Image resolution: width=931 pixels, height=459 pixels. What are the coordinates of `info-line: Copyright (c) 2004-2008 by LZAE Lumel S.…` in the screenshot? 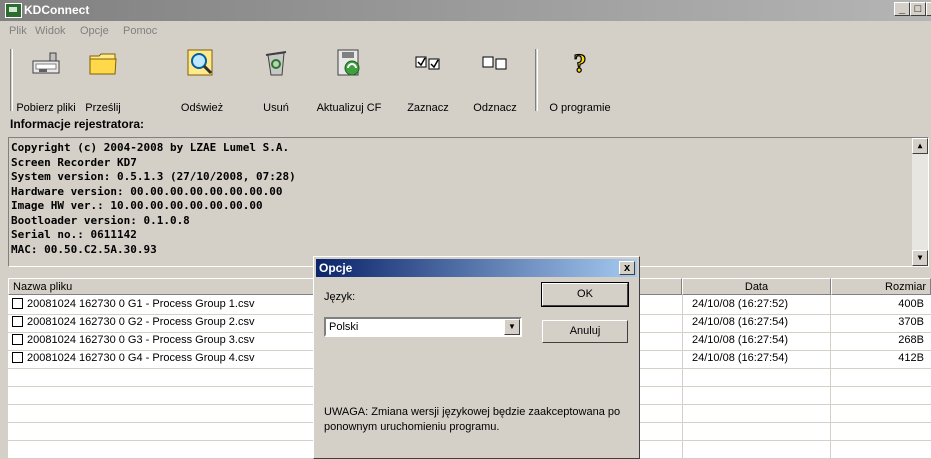 It's located at (150, 147).